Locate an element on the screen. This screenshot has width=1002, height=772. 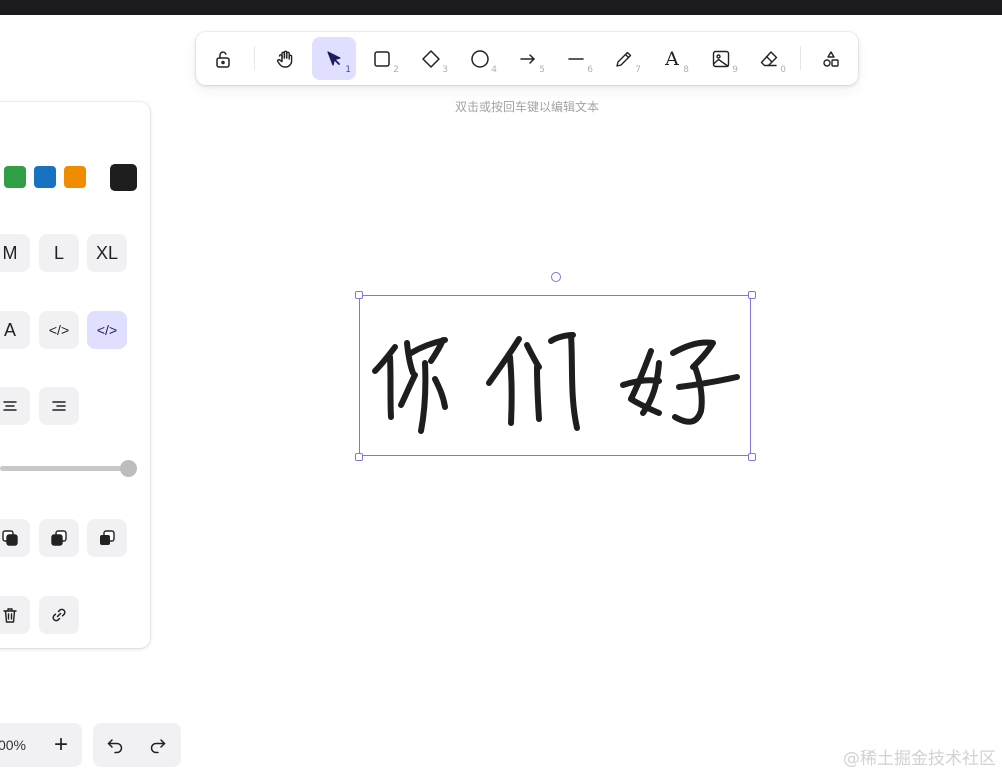
diamond-tool-button: 3 is located at coordinates (431, 58).